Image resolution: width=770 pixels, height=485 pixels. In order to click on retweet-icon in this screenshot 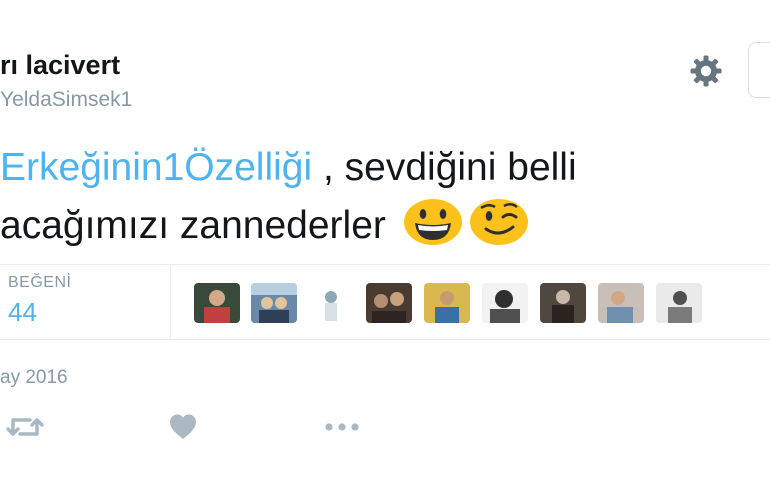, I will do `click(25, 429)`.